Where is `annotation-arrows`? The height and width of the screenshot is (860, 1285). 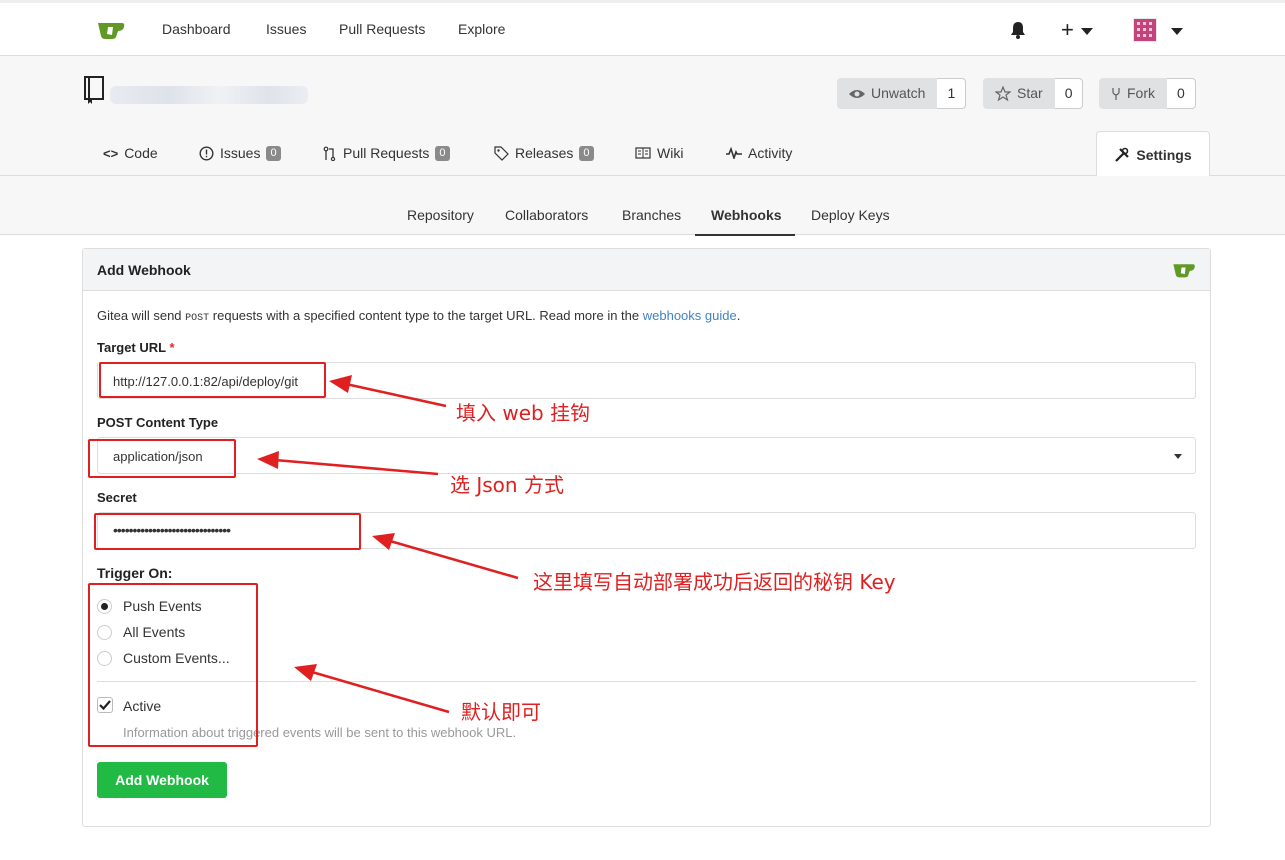
annotation-arrows is located at coordinates (388, 544).